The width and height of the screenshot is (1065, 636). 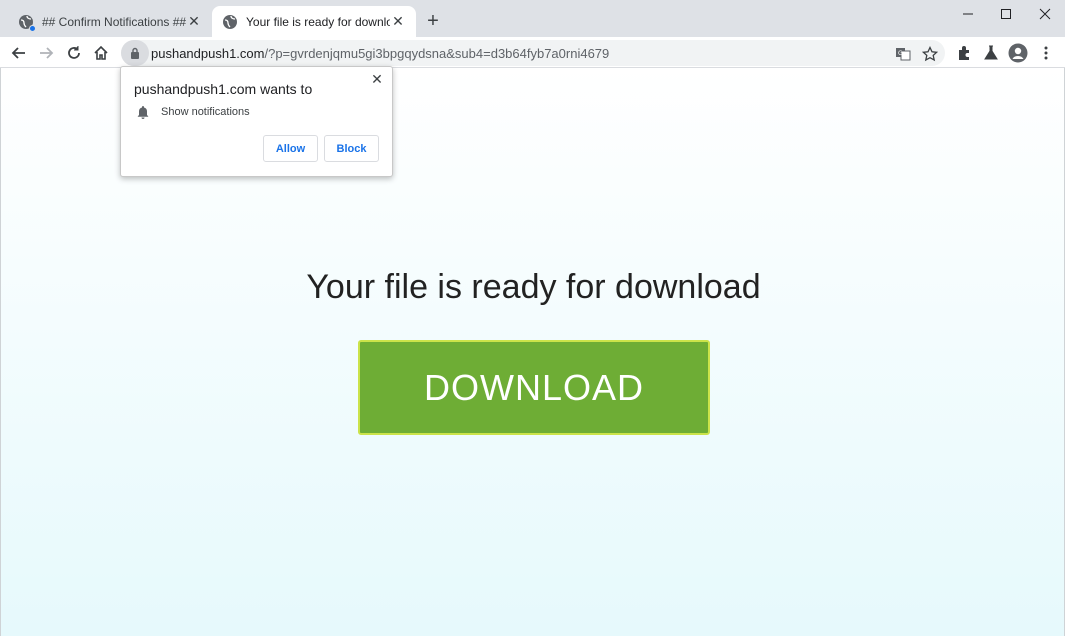 What do you see at coordinates (1006, 14) in the screenshot?
I see `maximize-icon` at bounding box center [1006, 14].